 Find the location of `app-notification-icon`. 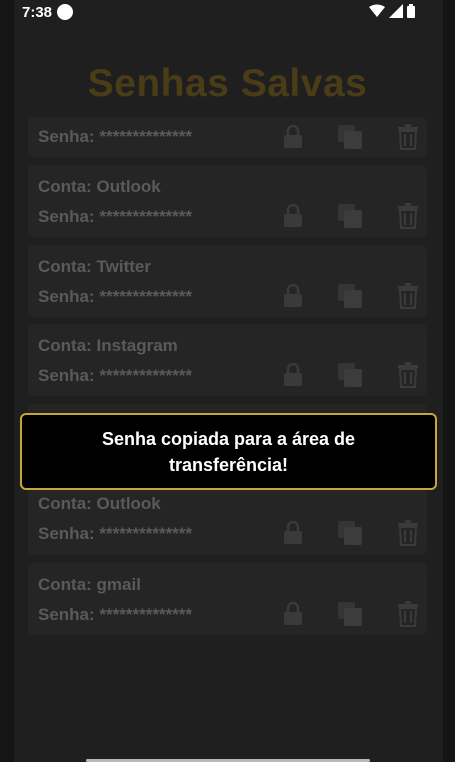

app-notification-icon is located at coordinates (65, 12).